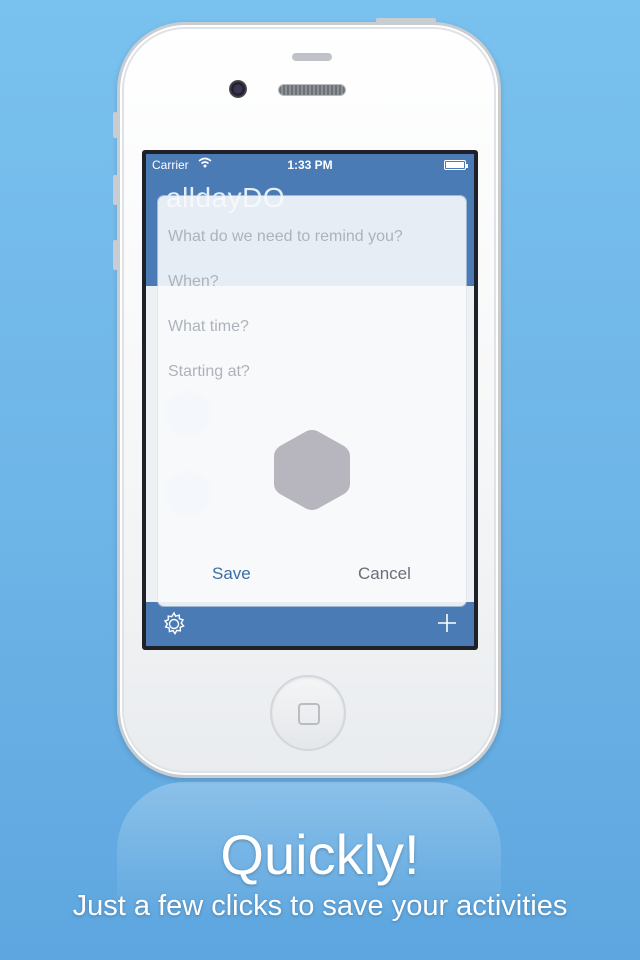 This screenshot has height=960, width=640. What do you see at coordinates (312, 90) in the screenshot?
I see `earpiece-speaker` at bounding box center [312, 90].